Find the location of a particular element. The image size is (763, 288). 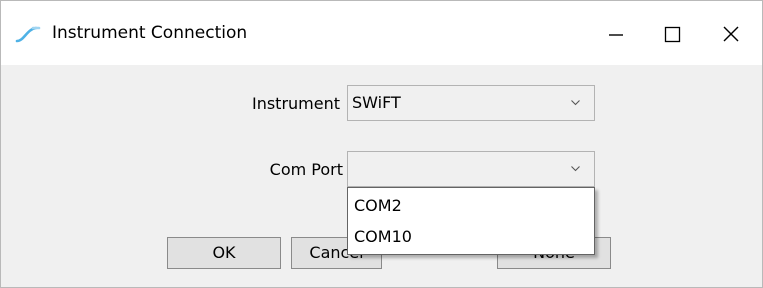

maximize-button is located at coordinates (672, 34).